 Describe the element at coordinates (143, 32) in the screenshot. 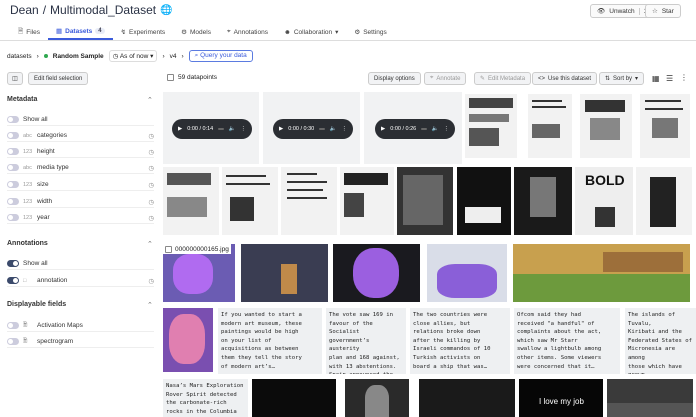

I see `tab-experiments: ↯ Experiments` at that location.